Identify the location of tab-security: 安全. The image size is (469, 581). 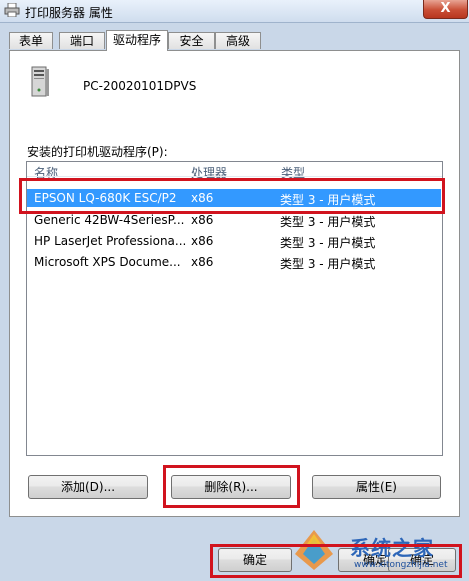
(191, 40).